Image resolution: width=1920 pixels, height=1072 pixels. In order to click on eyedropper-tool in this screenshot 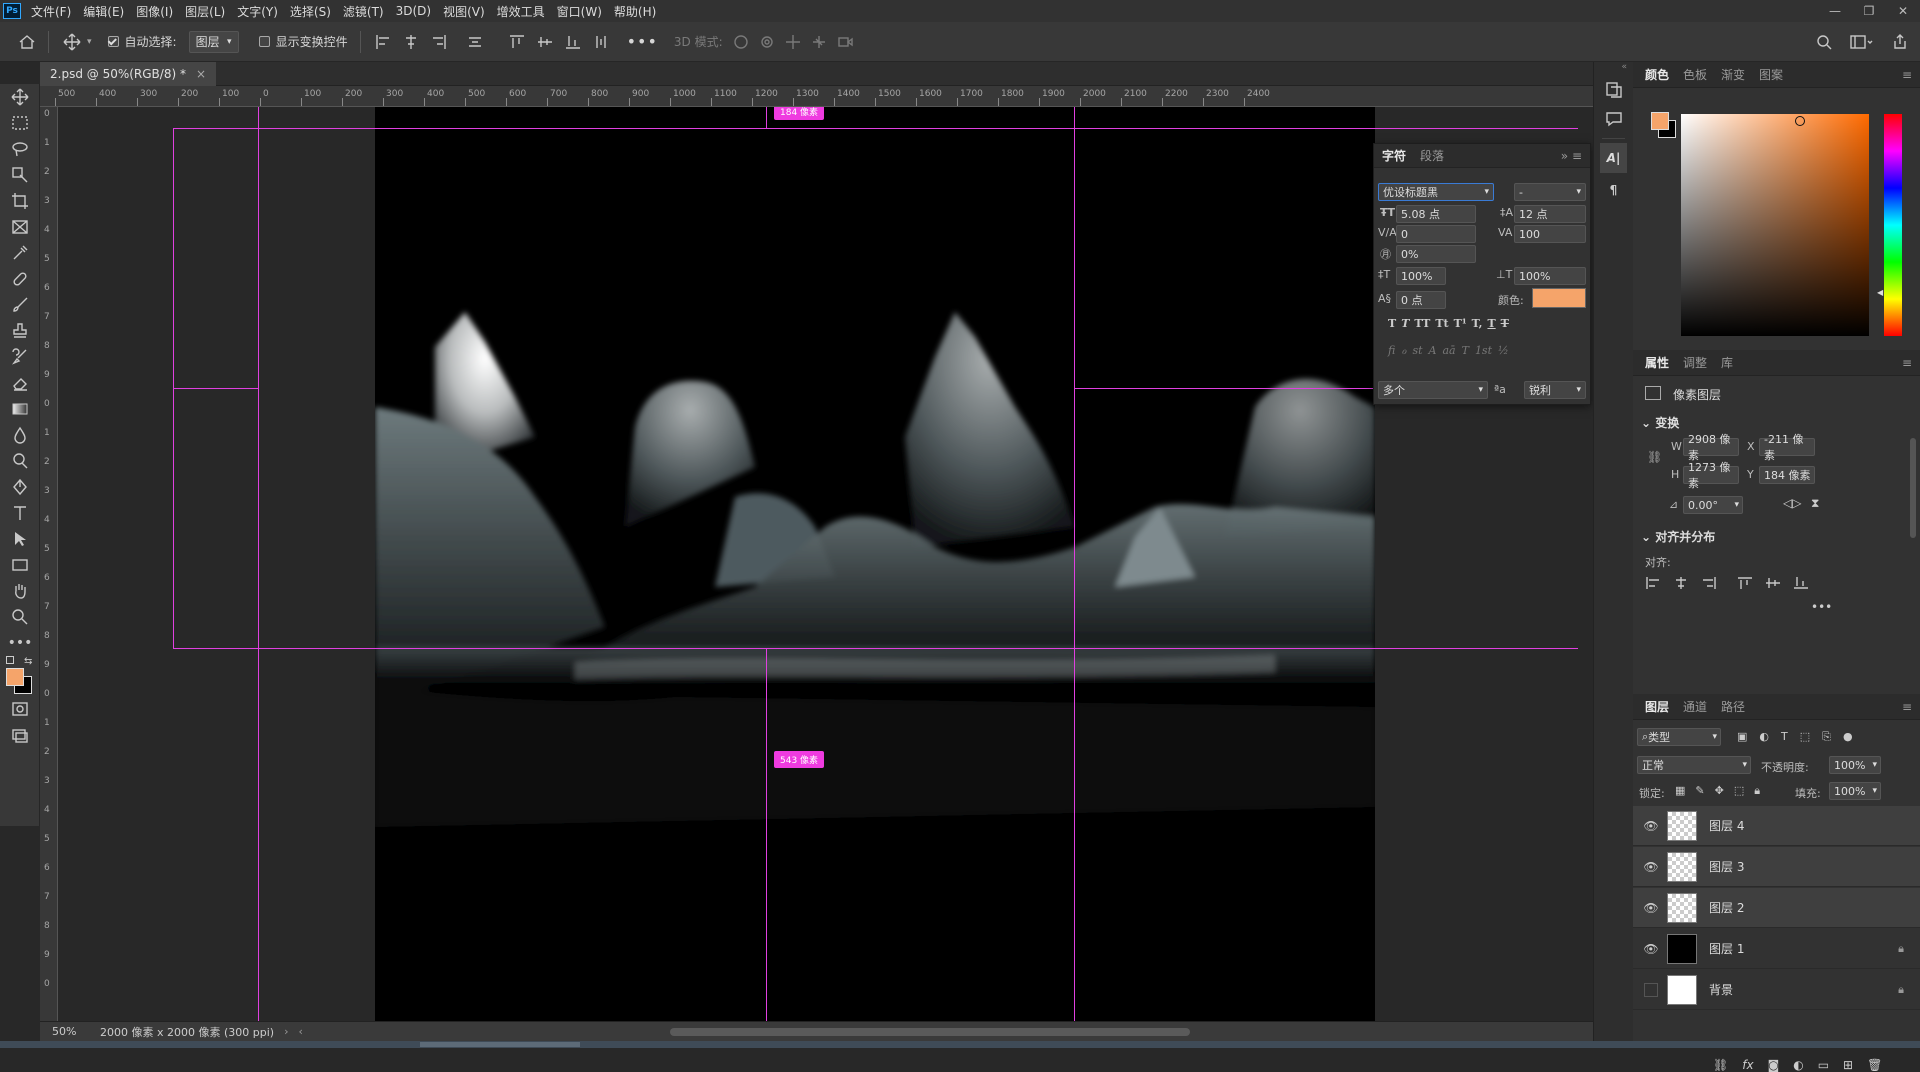, I will do `click(20, 253)`.